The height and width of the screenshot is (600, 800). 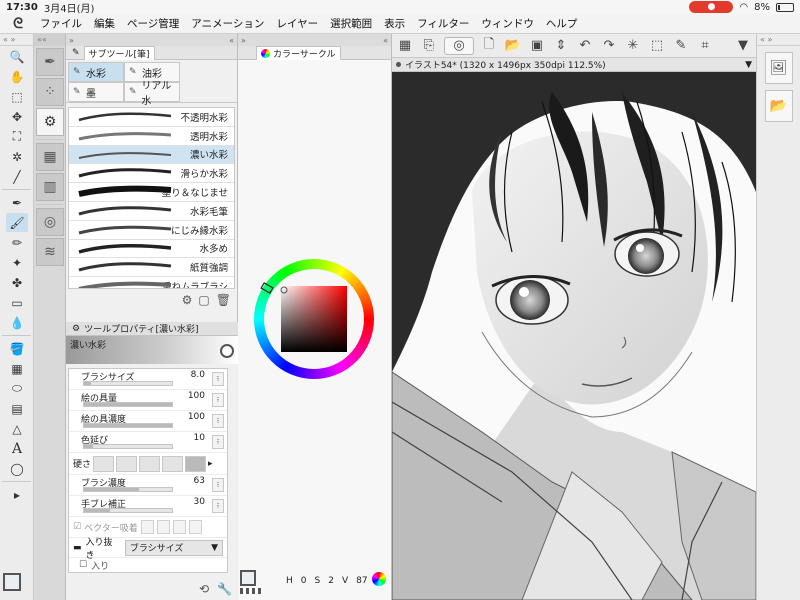 I want to click on copy-icon: ⎘, so click(x=429, y=46).